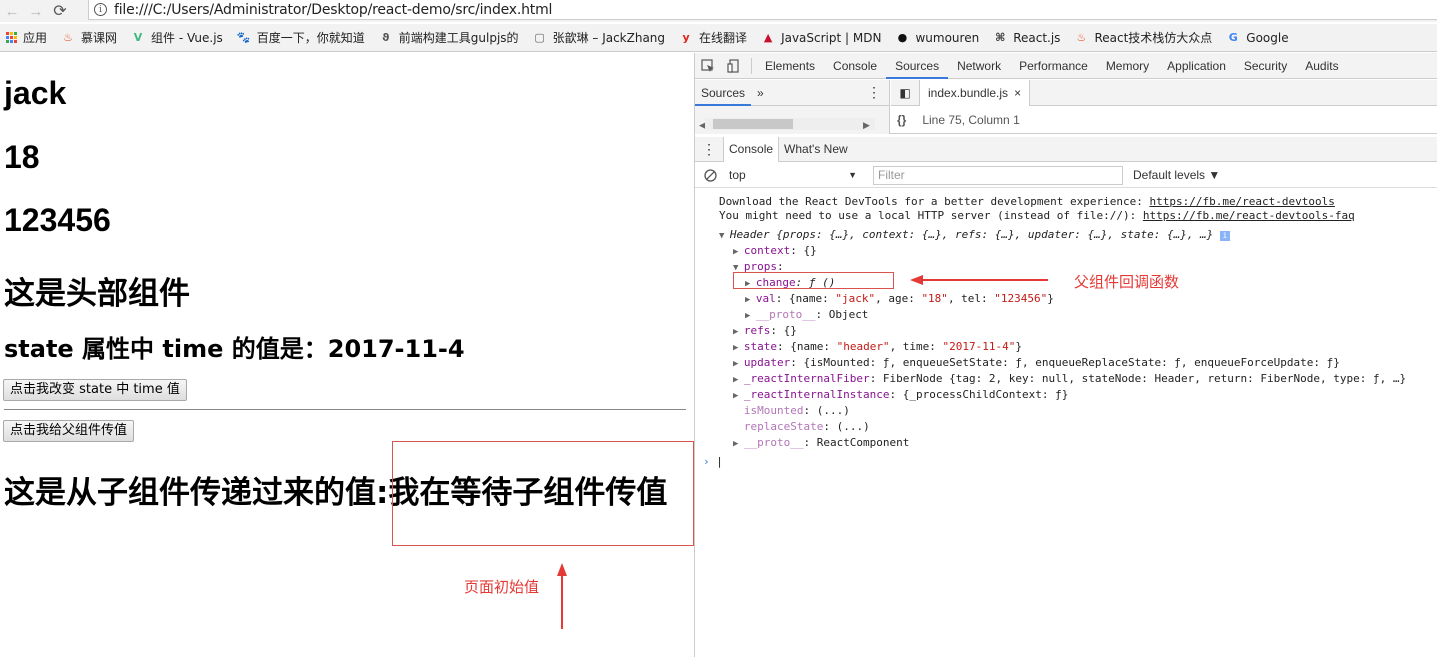 This screenshot has width=1437, height=657. I want to click on console-toolbar: top ▼ Filter Default levels ▼, so click(1066, 175).